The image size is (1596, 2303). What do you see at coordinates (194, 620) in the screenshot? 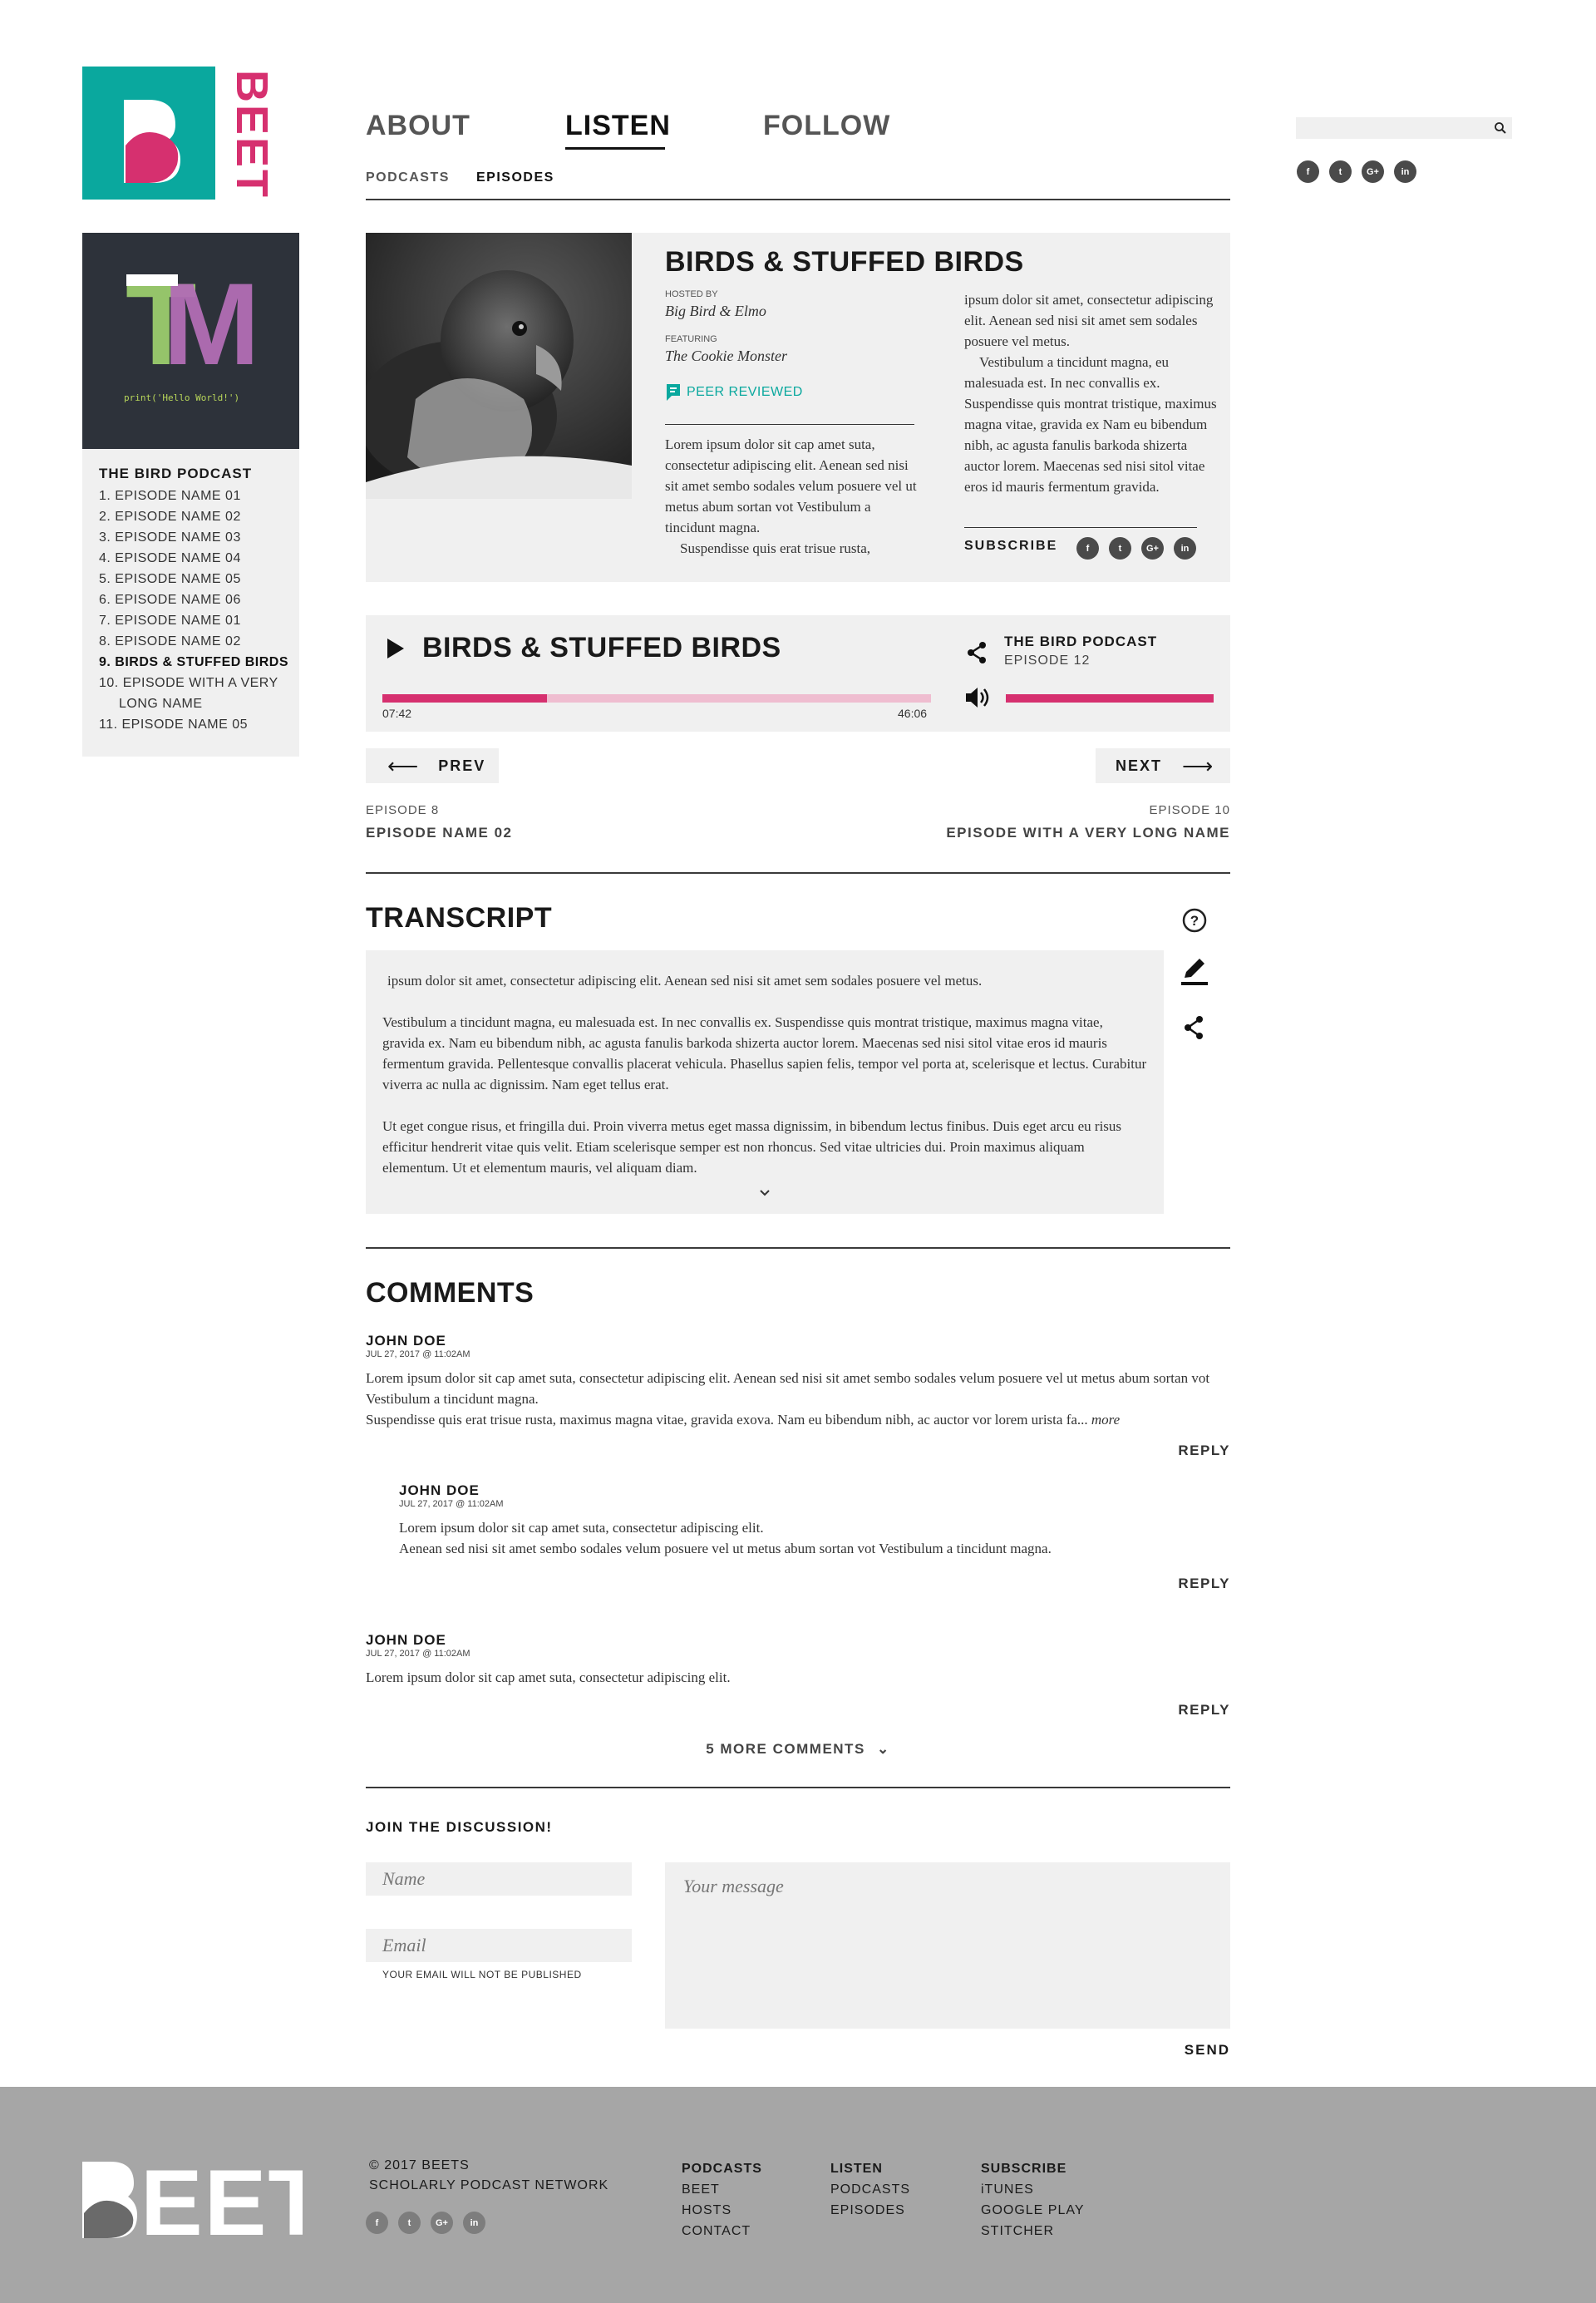
I see `episode-list-item: 7. EPISODE NAME 01` at bounding box center [194, 620].